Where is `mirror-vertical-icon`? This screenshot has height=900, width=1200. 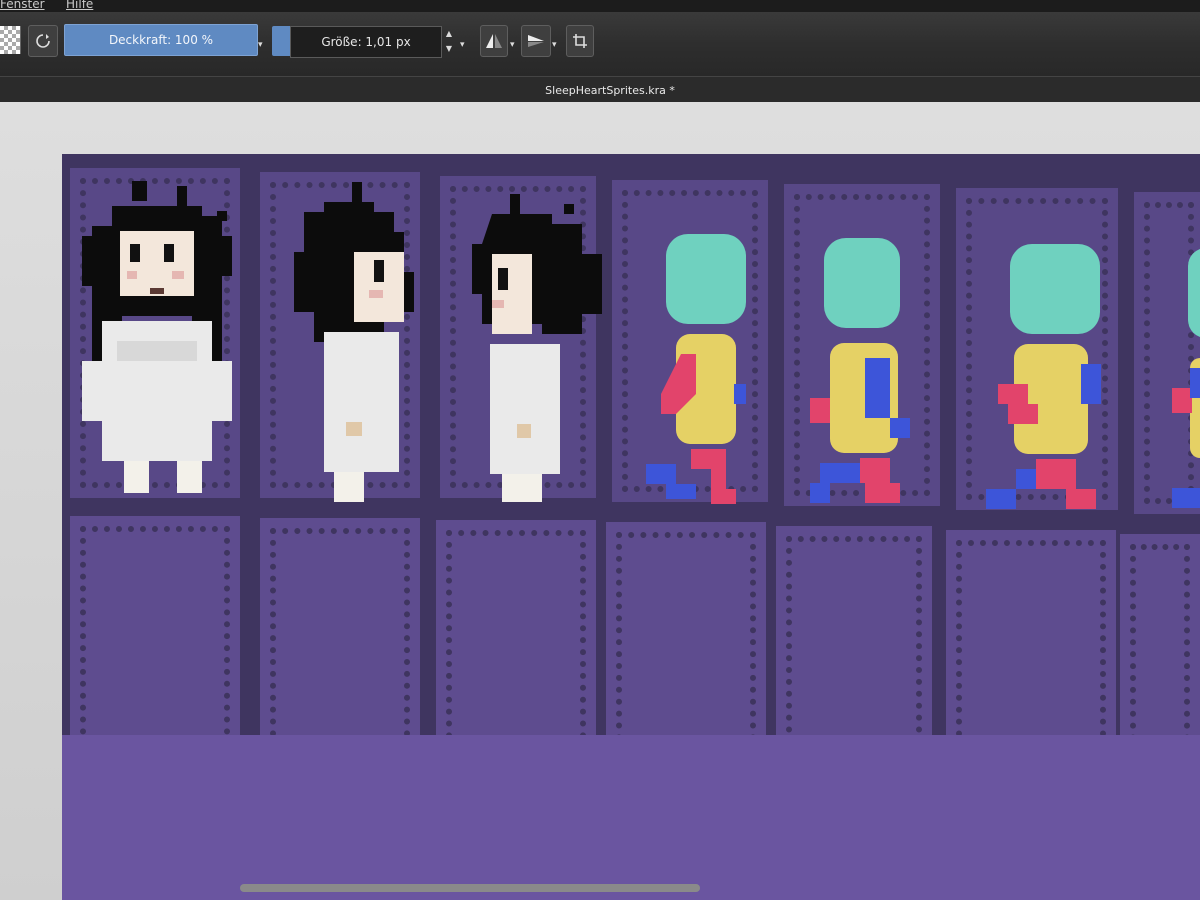 mirror-vertical-icon is located at coordinates (536, 41).